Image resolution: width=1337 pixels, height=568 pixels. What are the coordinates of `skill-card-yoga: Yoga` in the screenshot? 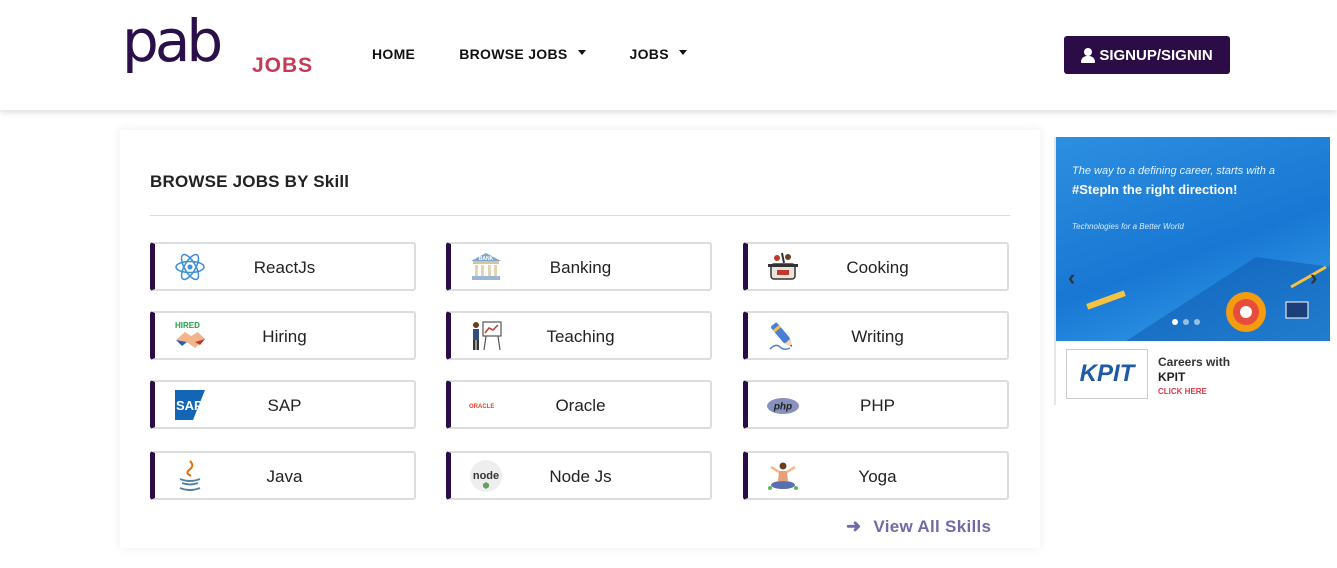 It's located at (876, 475).